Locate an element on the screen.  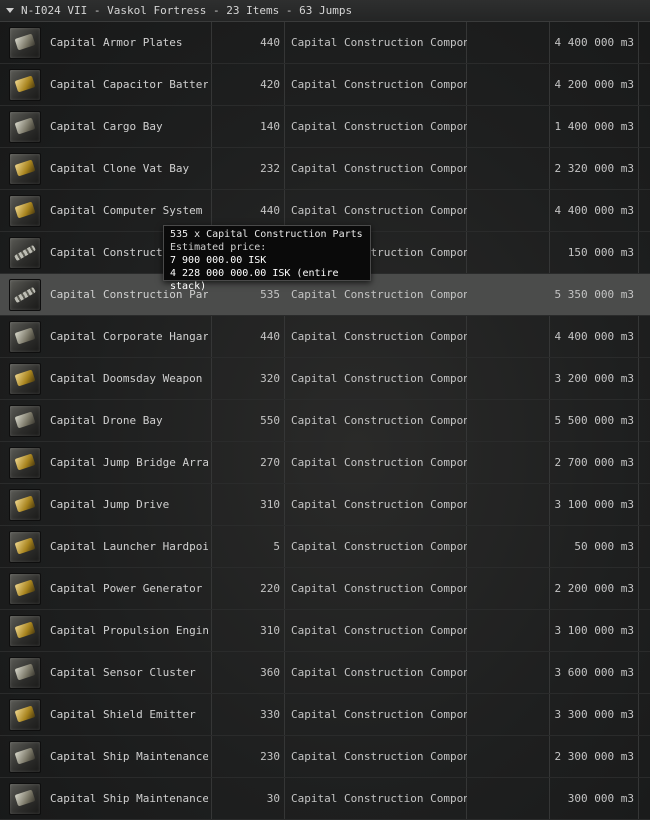
computer-system-icon is located at coordinates (25, 211).